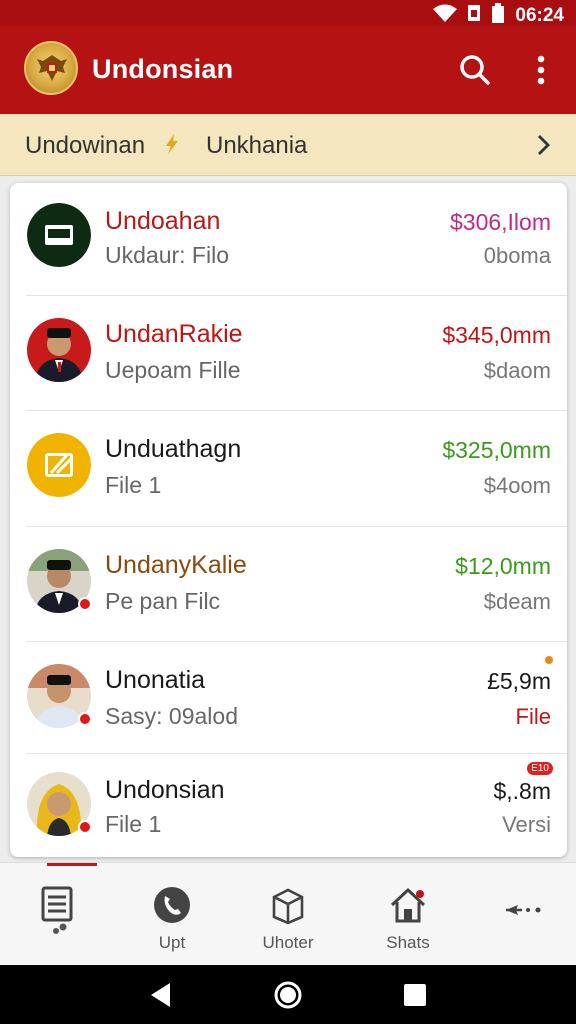 The image size is (576, 1024). What do you see at coordinates (171, 716) in the screenshot?
I see `item-subtitle: Sasy: 09alod` at bounding box center [171, 716].